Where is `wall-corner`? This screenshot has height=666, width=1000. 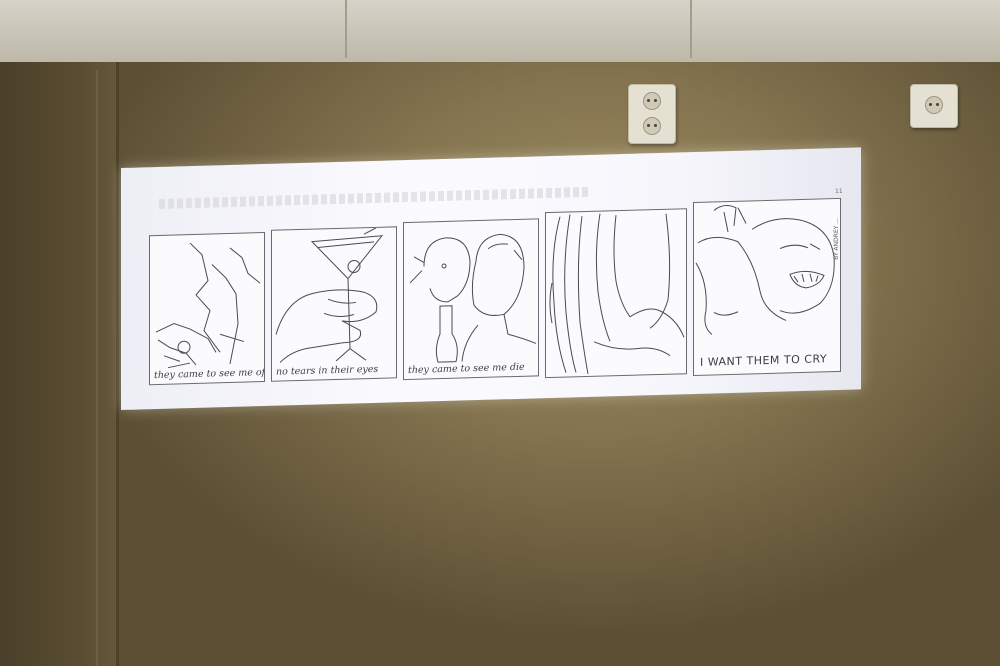 wall-corner is located at coordinates (117, 353).